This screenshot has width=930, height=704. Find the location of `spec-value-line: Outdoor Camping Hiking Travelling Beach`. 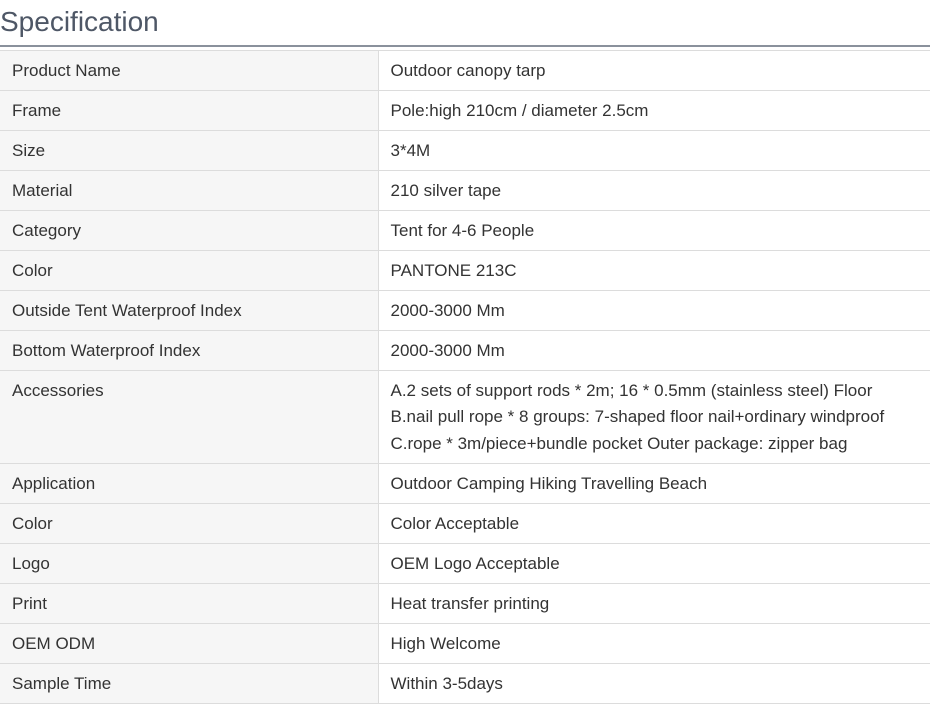

spec-value-line: Outdoor Camping Hiking Travelling Beach is located at coordinates (660, 484).